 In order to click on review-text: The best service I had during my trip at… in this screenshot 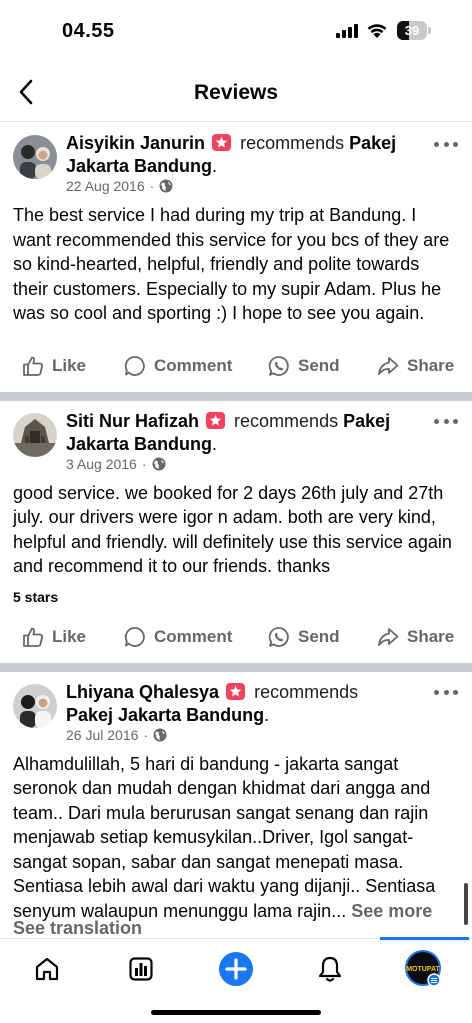, I will do `click(231, 264)`.